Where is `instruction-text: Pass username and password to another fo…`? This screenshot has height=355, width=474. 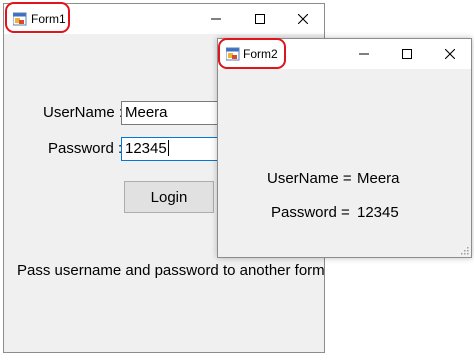 instruction-text: Pass username and password to another fo… is located at coordinates (171, 270).